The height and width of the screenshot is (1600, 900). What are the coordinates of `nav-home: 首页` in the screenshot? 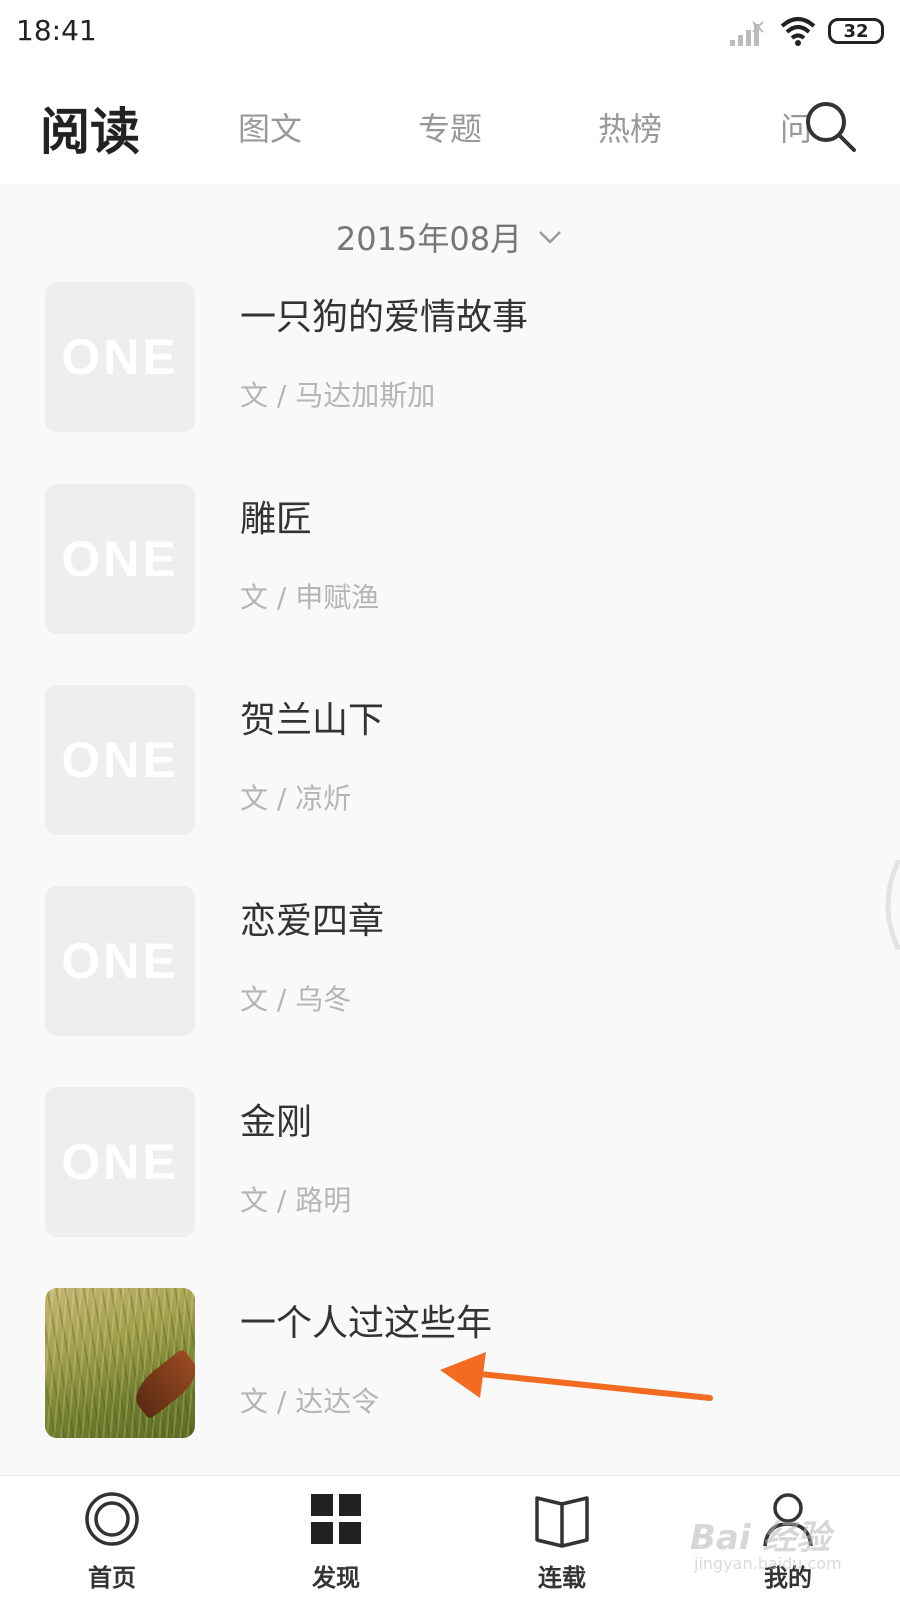 It's located at (112, 1538).